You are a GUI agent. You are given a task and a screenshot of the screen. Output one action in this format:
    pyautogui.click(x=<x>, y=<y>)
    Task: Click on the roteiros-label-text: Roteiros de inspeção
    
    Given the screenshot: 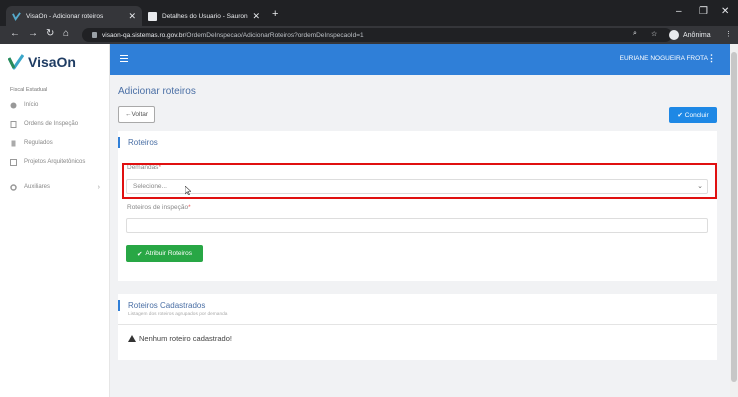 What is the action you would take?
    pyautogui.click(x=158, y=207)
    